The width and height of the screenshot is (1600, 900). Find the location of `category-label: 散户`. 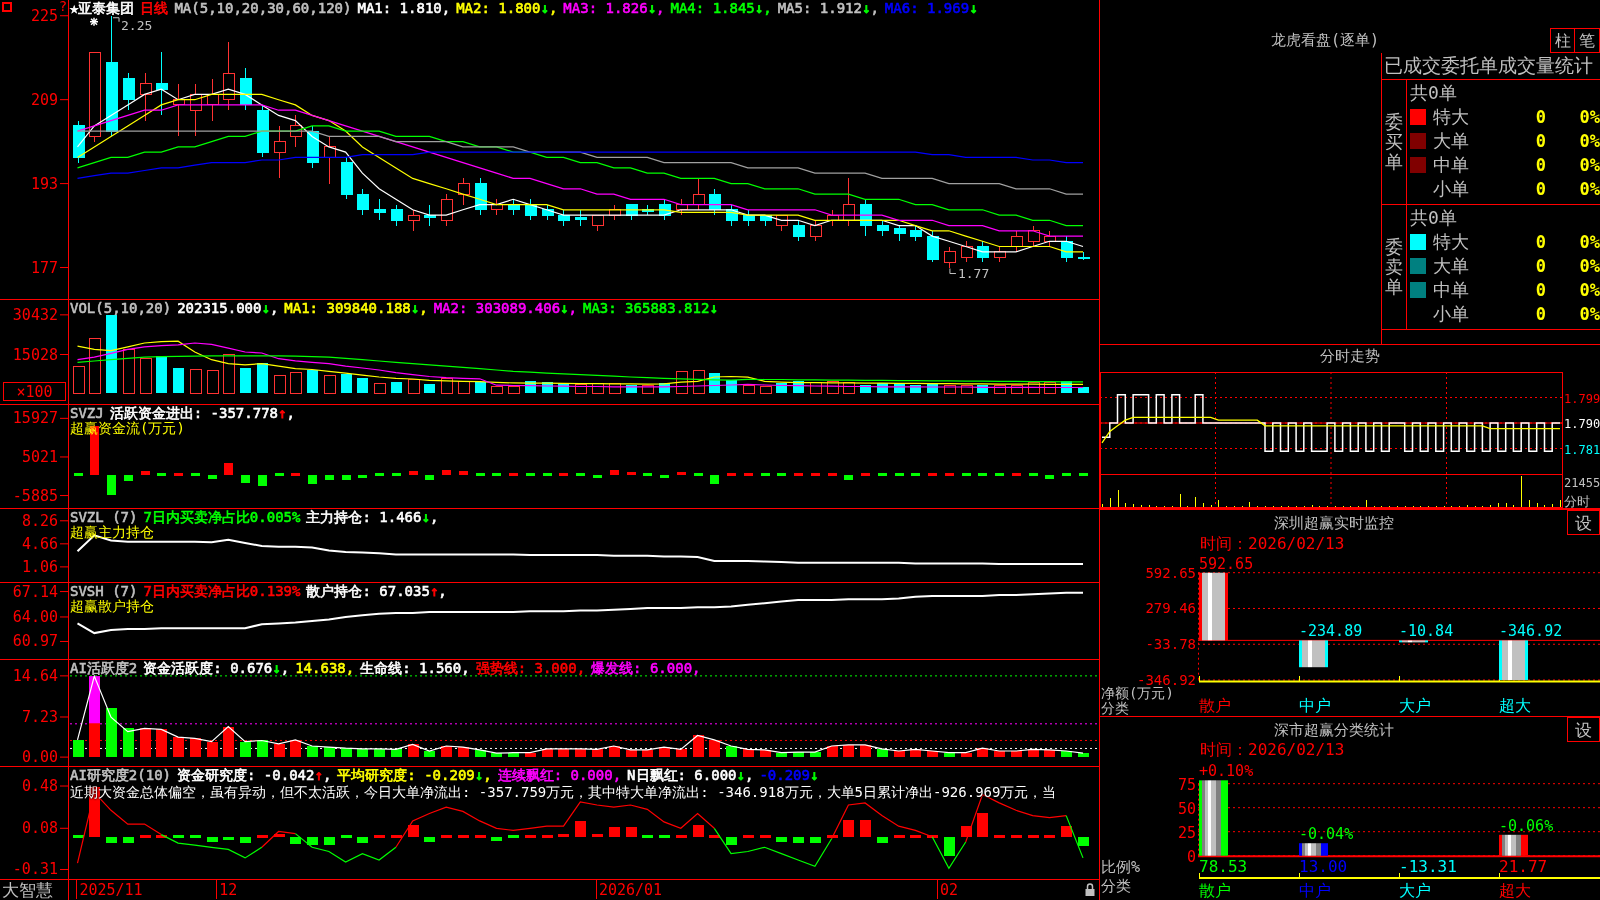

category-label: 散户 is located at coordinates (1215, 890).